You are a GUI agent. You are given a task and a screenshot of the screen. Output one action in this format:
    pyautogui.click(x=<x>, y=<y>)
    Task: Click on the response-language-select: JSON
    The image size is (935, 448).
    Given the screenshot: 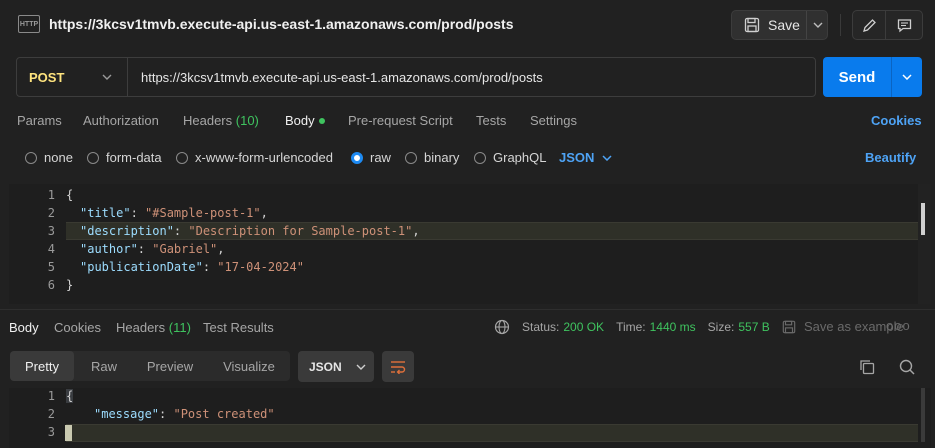 What is the action you would take?
    pyautogui.click(x=336, y=366)
    